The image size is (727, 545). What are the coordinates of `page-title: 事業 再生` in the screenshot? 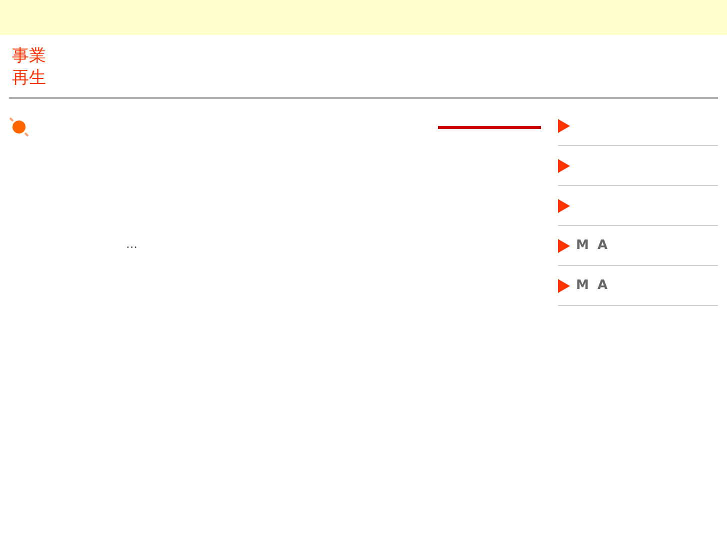 It's located at (29, 67).